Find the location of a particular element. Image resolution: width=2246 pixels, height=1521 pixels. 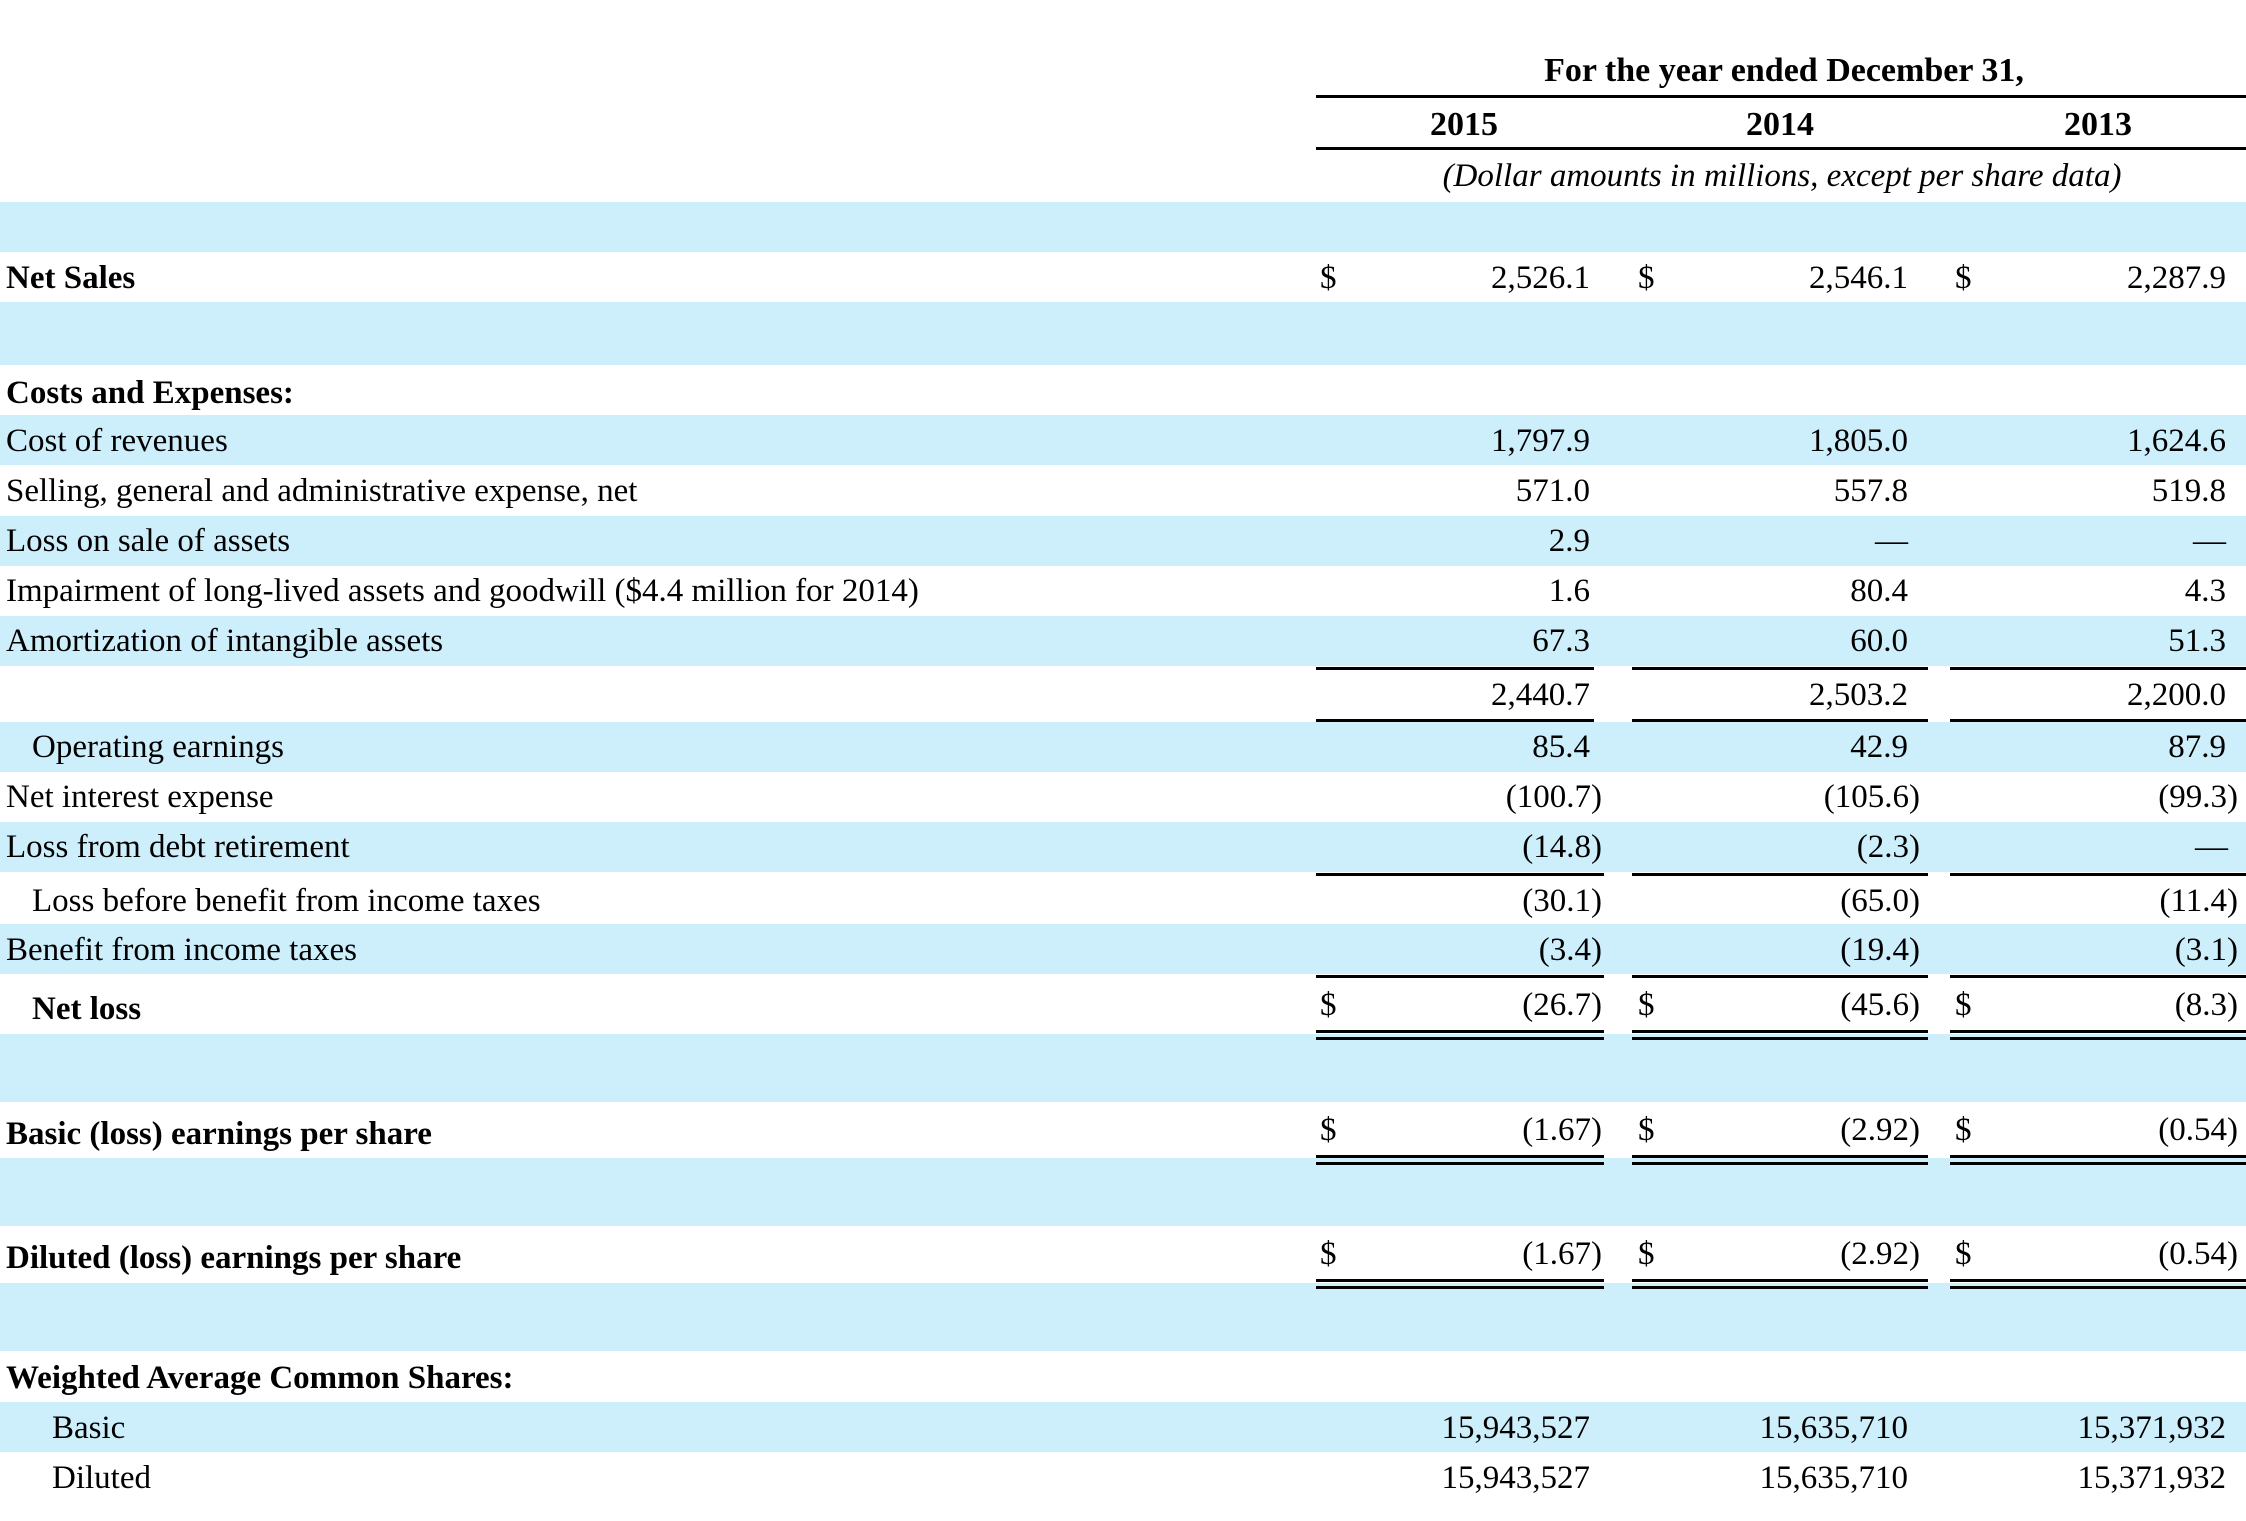

value-2013: (8.3) is located at coordinates (2206, 1005).